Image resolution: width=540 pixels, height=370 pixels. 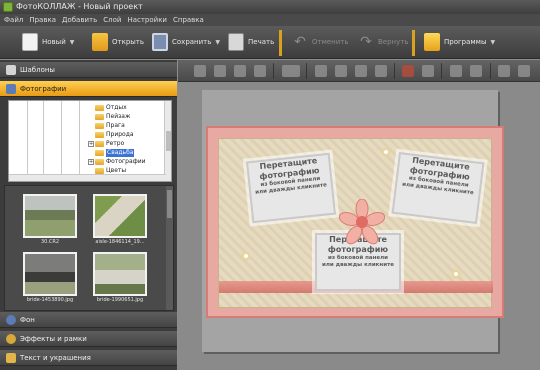 I want to click on menu-file: Файл, so click(x=13, y=20).